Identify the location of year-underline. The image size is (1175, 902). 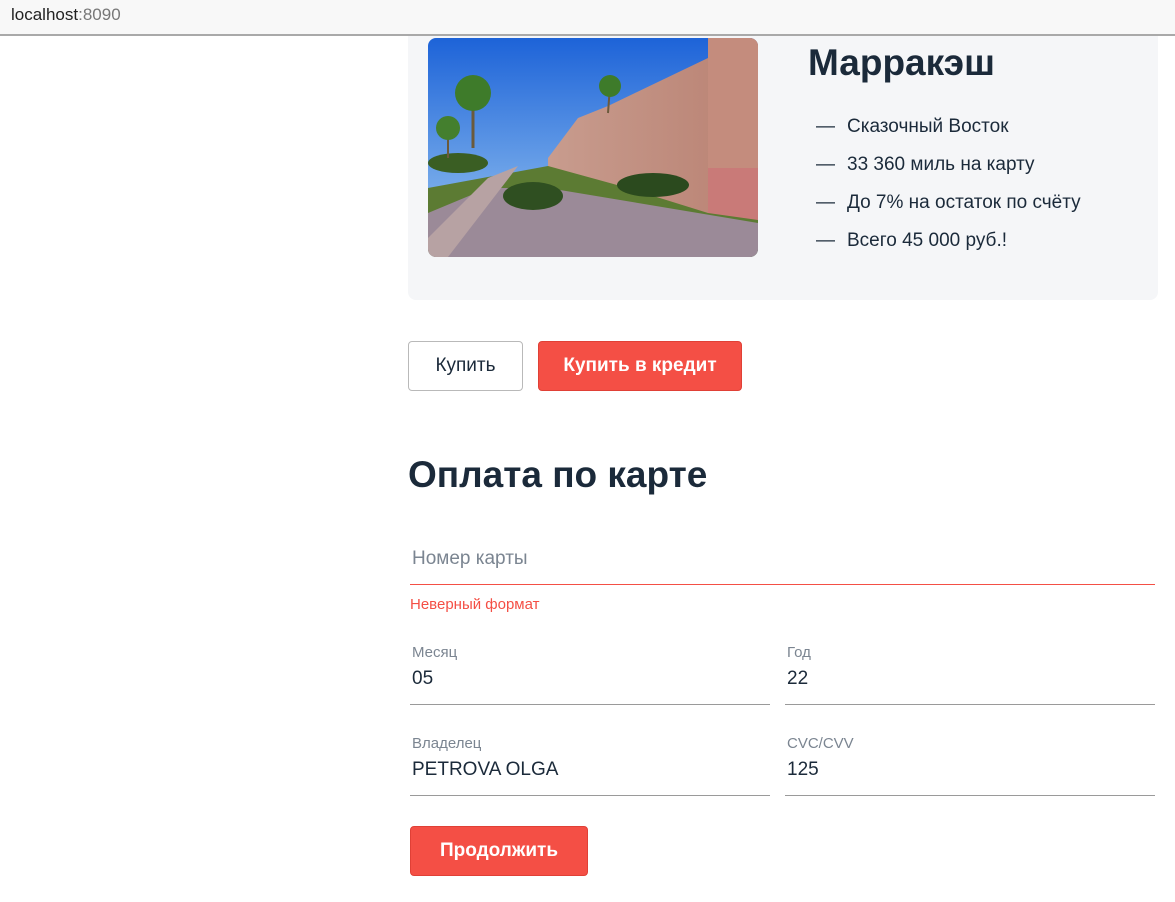
(970, 704).